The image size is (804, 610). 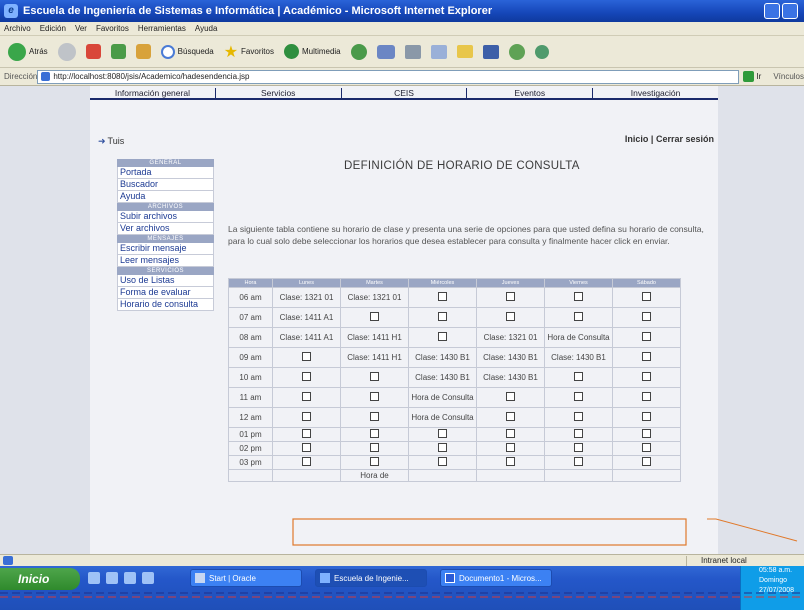 What do you see at coordinates (162, 28) in the screenshot?
I see `menu-herramientas: Herramientas` at bounding box center [162, 28].